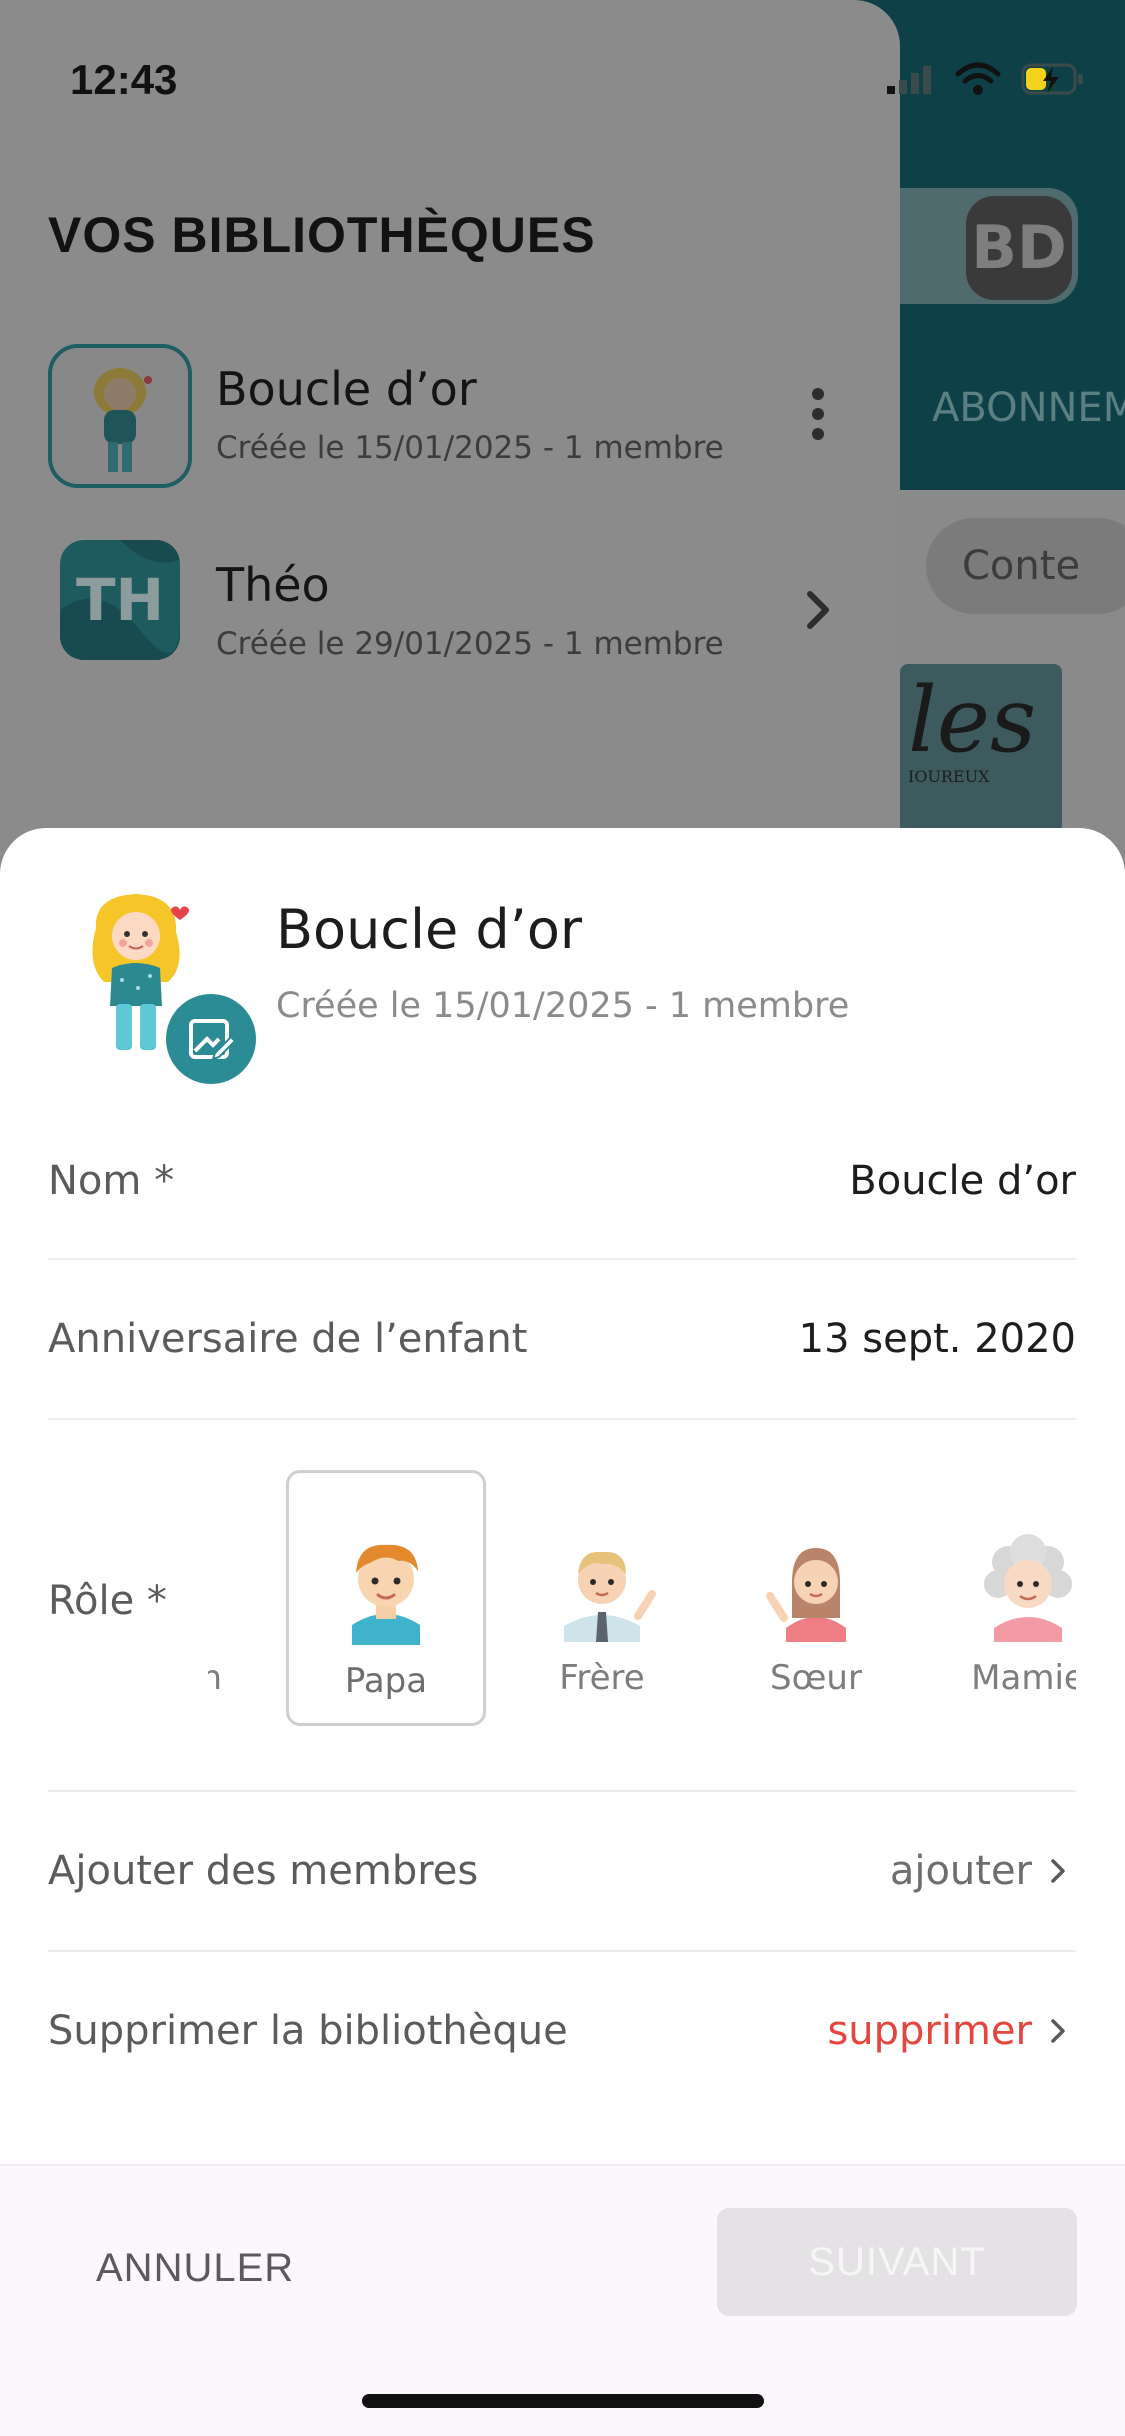 The image size is (1125, 2436). Describe the element at coordinates (806, 1595) in the screenshot. I see `sister-face-icon` at that location.